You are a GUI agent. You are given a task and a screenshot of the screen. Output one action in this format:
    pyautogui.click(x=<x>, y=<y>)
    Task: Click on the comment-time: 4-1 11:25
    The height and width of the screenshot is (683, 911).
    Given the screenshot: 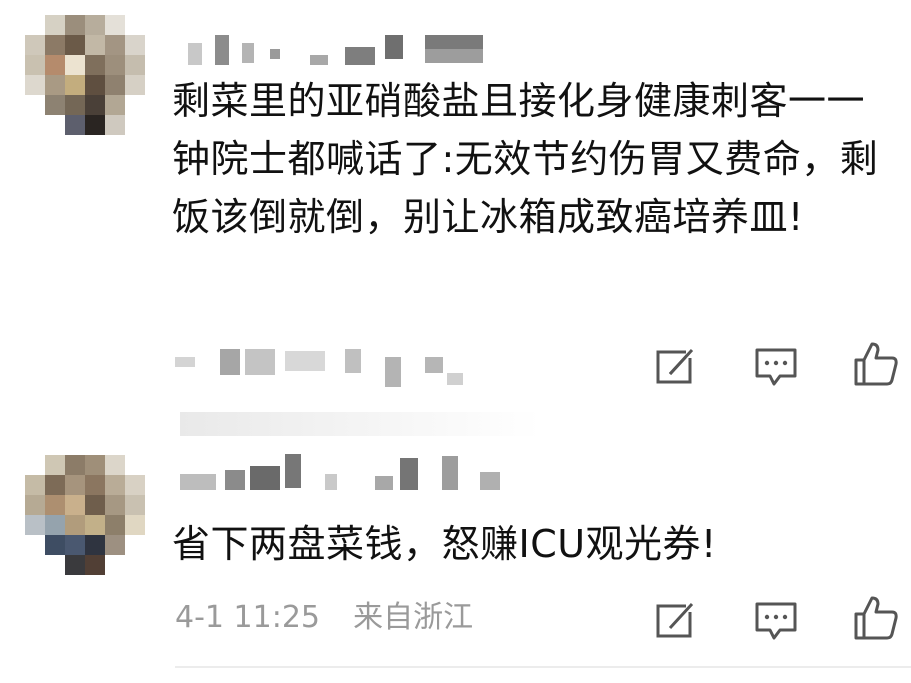 What is the action you would take?
    pyautogui.click(x=247, y=617)
    